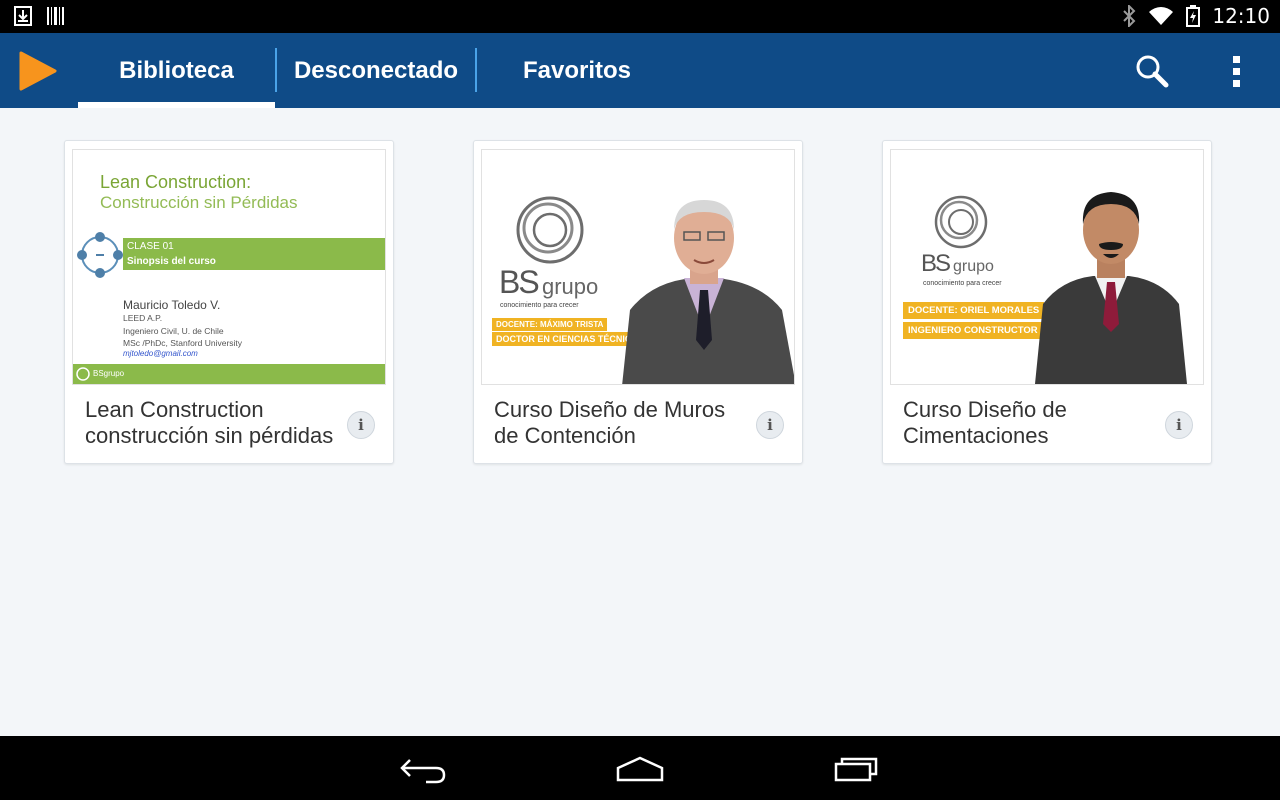 The width and height of the screenshot is (1280, 800). Describe the element at coordinates (100, 255) in the screenshot. I see `process-cycle-icon` at that location.